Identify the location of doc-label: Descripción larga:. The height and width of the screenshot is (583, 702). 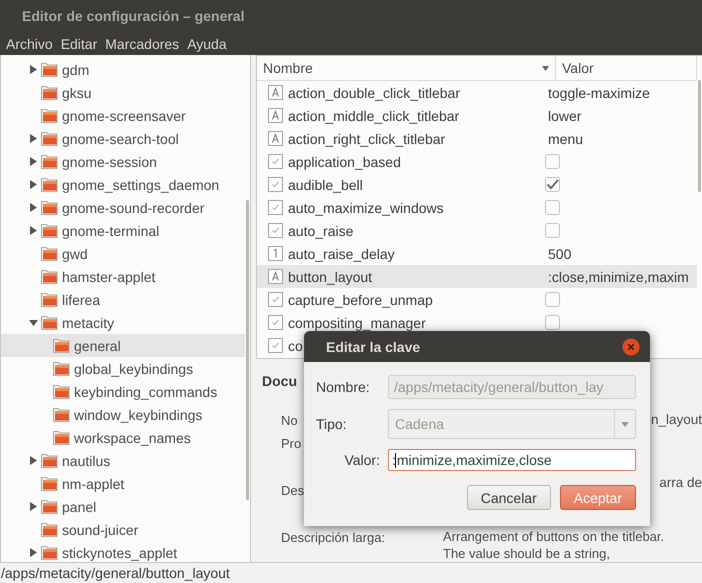
(333, 538).